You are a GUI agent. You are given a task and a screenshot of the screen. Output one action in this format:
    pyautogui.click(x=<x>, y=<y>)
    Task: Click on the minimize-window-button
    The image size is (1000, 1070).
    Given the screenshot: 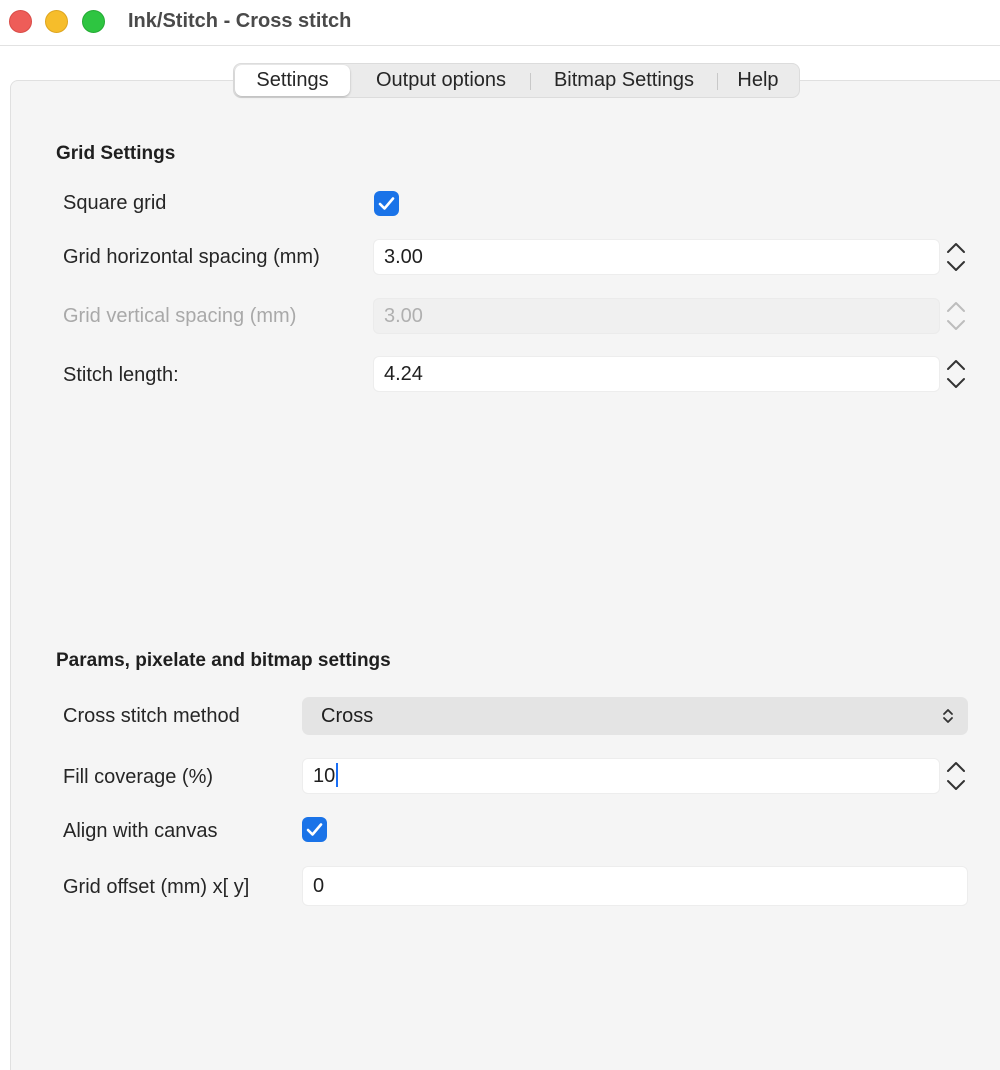 What is the action you would take?
    pyautogui.click(x=56, y=21)
    